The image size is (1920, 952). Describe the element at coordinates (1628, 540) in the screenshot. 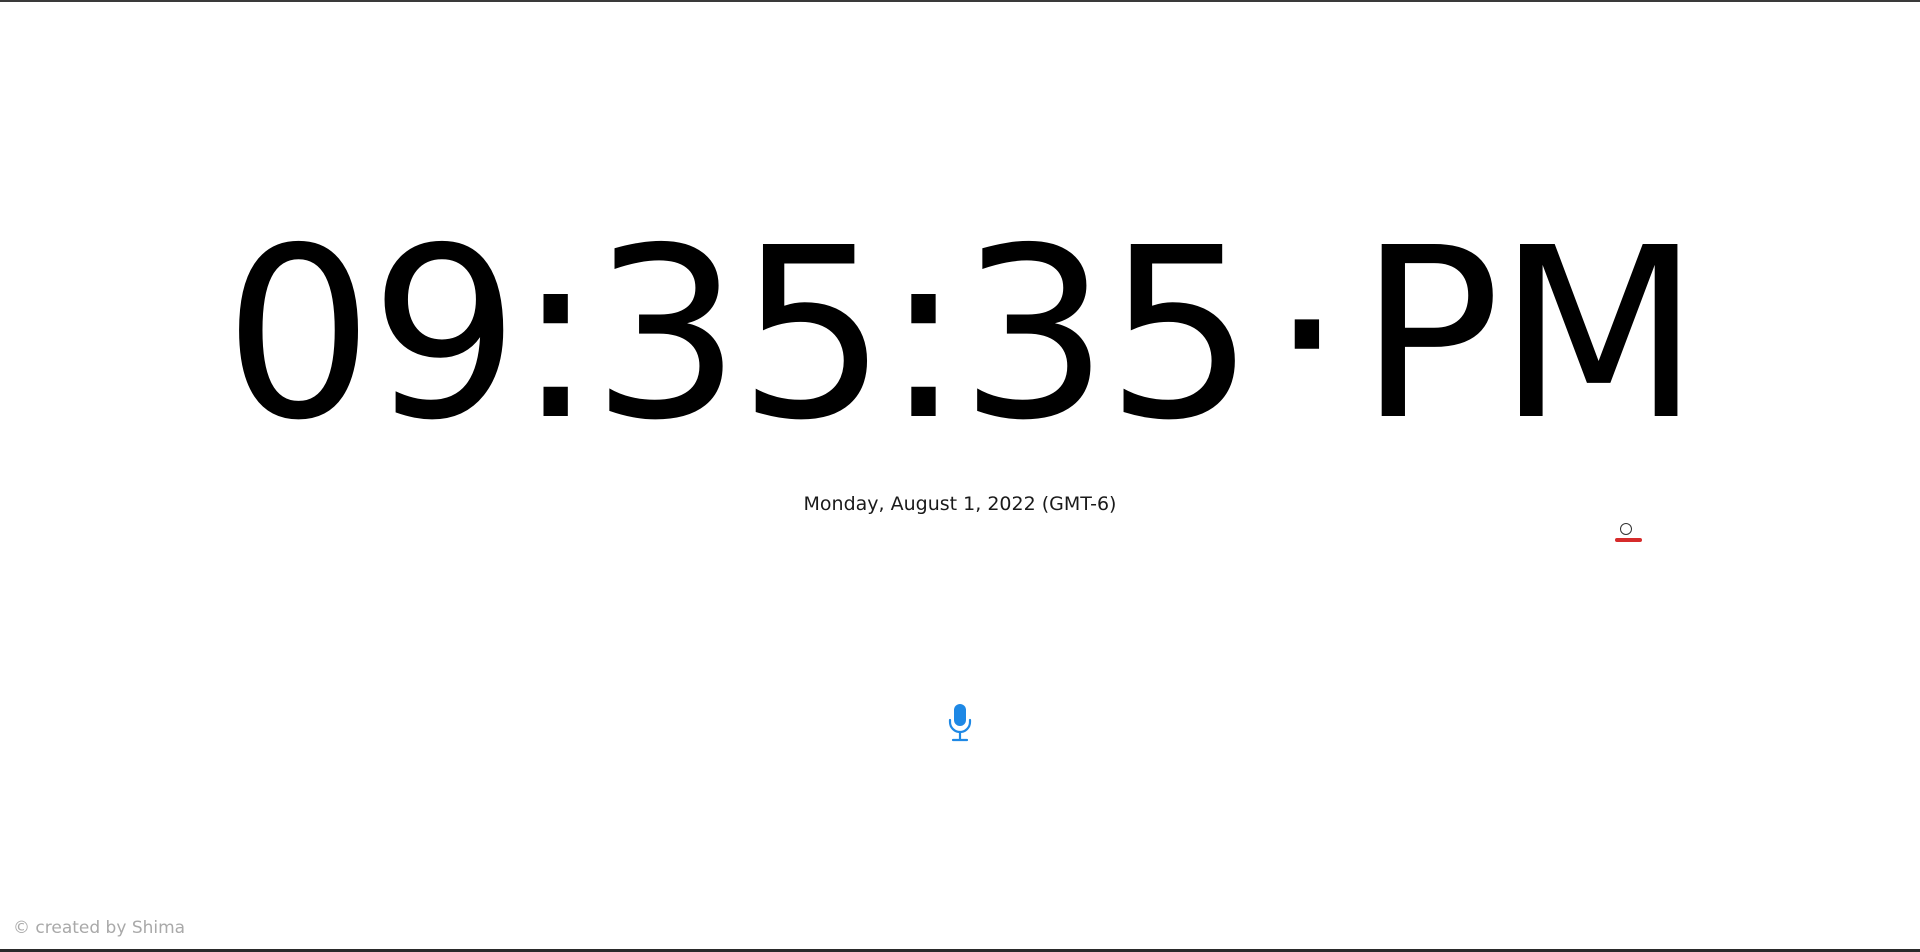

I see `alarm-indicator-bar` at that location.